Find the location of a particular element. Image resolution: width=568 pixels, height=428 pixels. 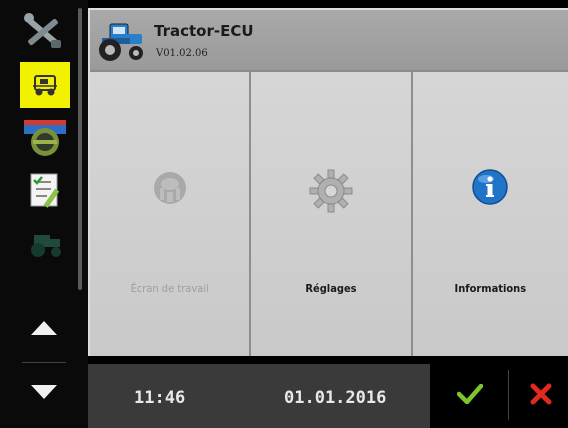

tile-settings-label: Réglages is located at coordinates (331, 288).